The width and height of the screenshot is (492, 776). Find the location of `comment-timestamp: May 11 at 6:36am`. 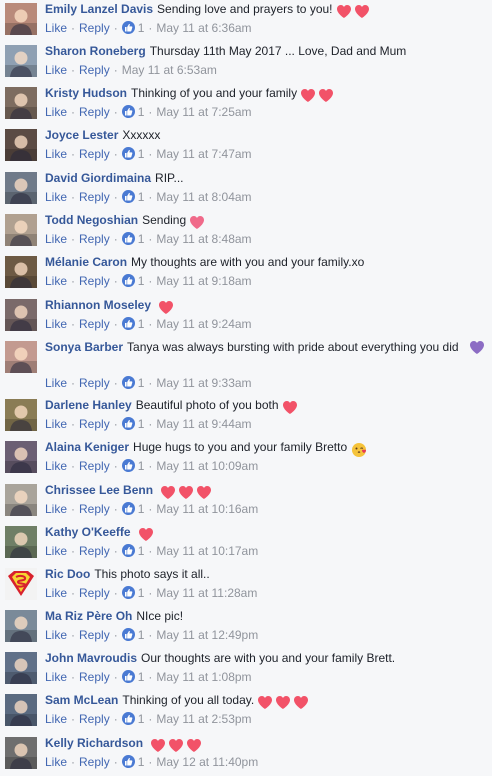

comment-timestamp: May 11 at 6:36am is located at coordinates (203, 28).